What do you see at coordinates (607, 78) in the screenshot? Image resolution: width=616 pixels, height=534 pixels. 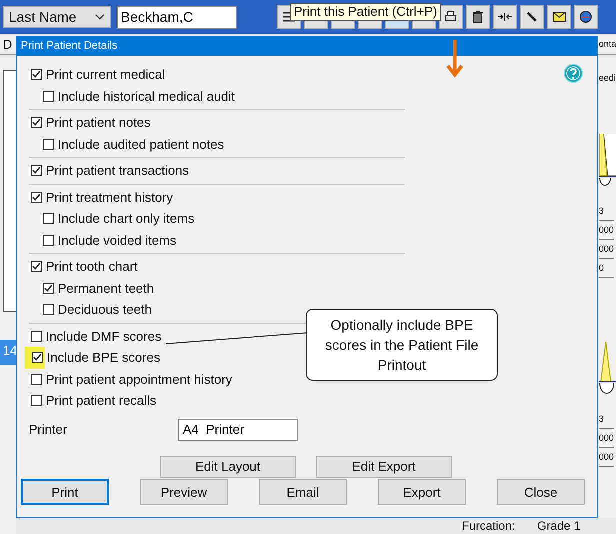 I see `chart-label: eedi` at bounding box center [607, 78].